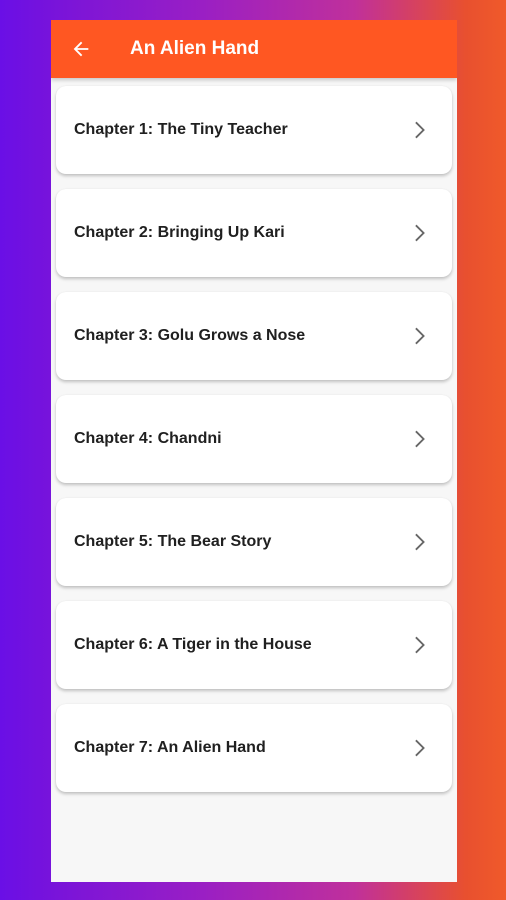 This screenshot has height=900, width=506. I want to click on chapter-label: Chapter 6: A Tiger in the House, so click(193, 644).